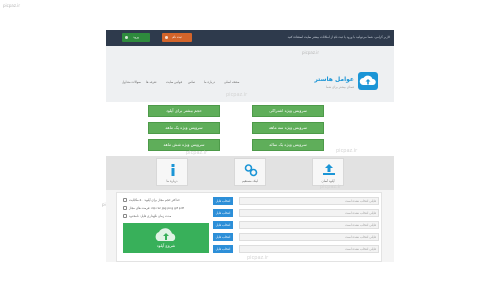  Describe the element at coordinates (258, 258) in the screenshot. I see `watermark-uploader: picpaz.ir` at that location.